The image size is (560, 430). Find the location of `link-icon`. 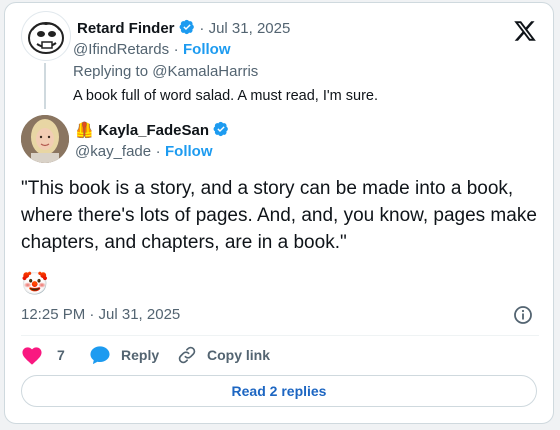

link-icon is located at coordinates (187, 355).